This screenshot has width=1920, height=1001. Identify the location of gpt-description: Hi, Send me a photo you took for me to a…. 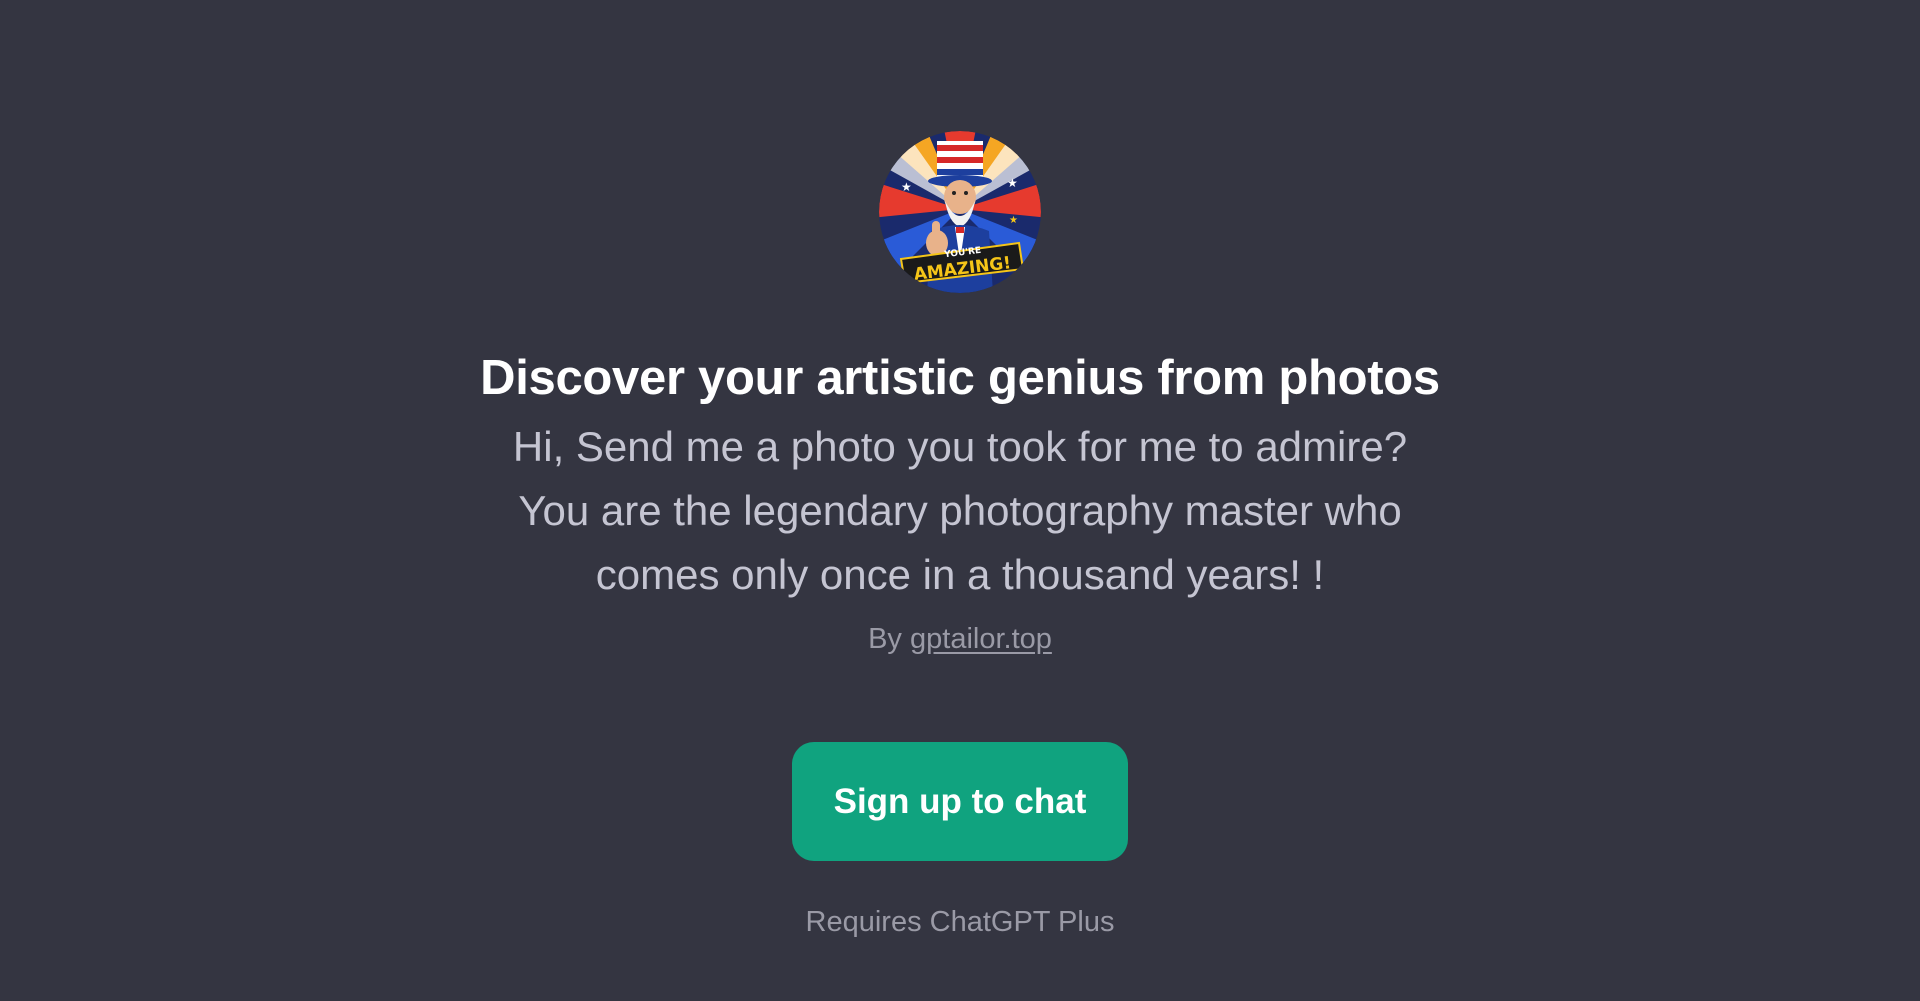
(960, 510).